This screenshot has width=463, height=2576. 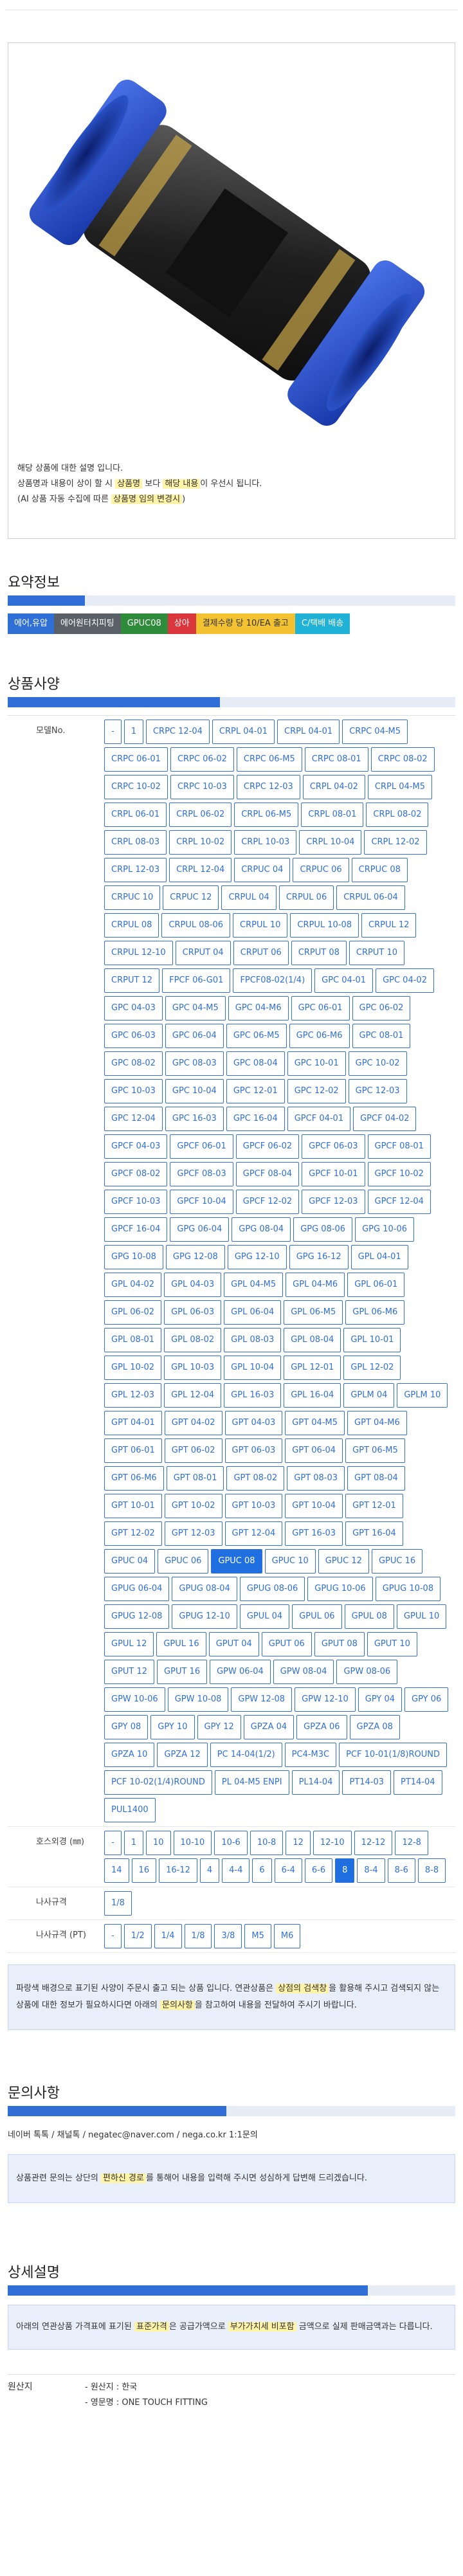 I want to click on spec-option-button: GPT 12-04, so click(x=254, y=1533).